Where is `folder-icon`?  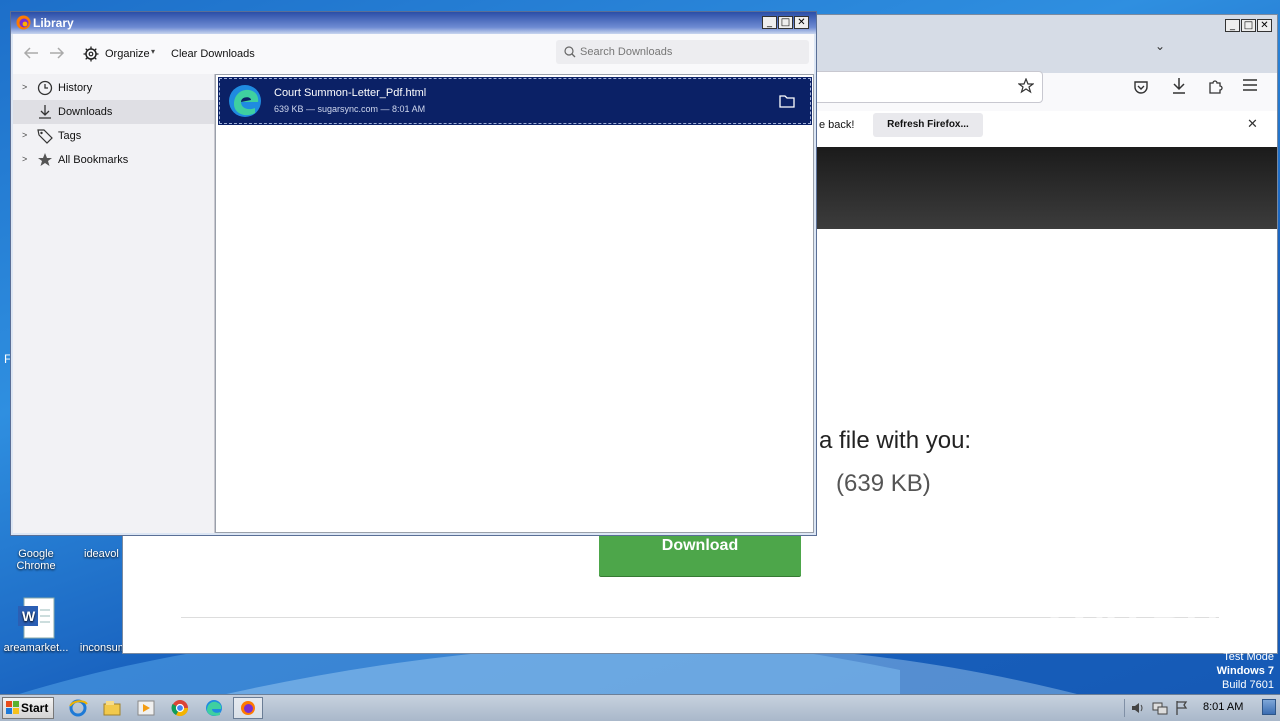 folder-icon is located at coordinates (787, 101).